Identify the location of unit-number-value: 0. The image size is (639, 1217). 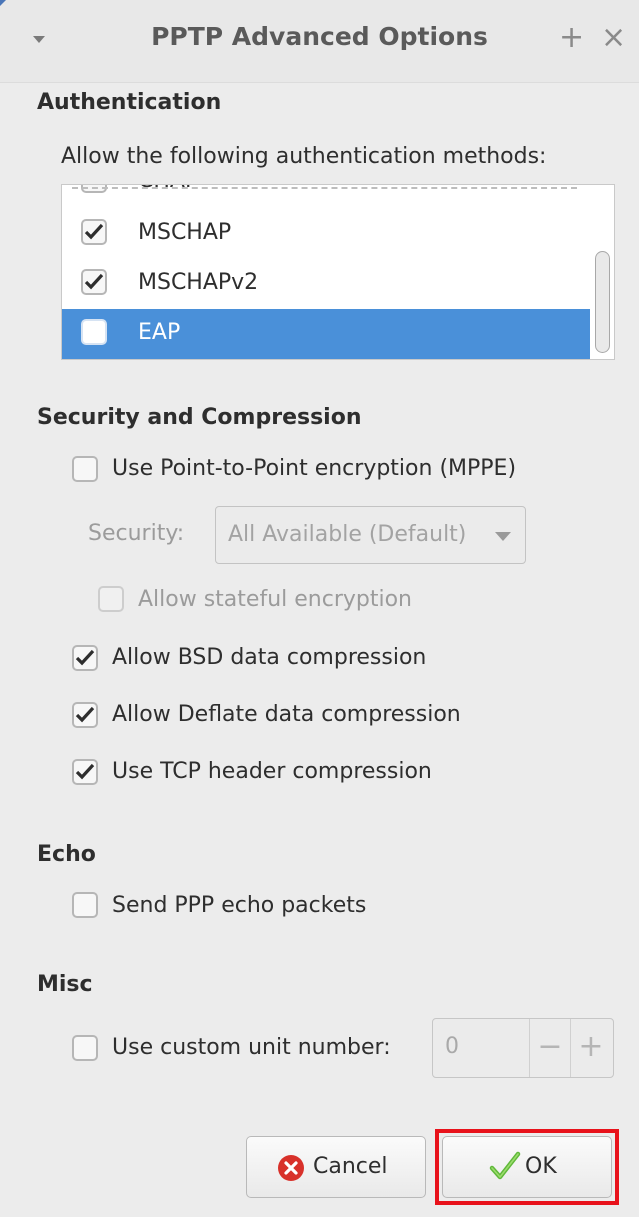
(452, 1046).